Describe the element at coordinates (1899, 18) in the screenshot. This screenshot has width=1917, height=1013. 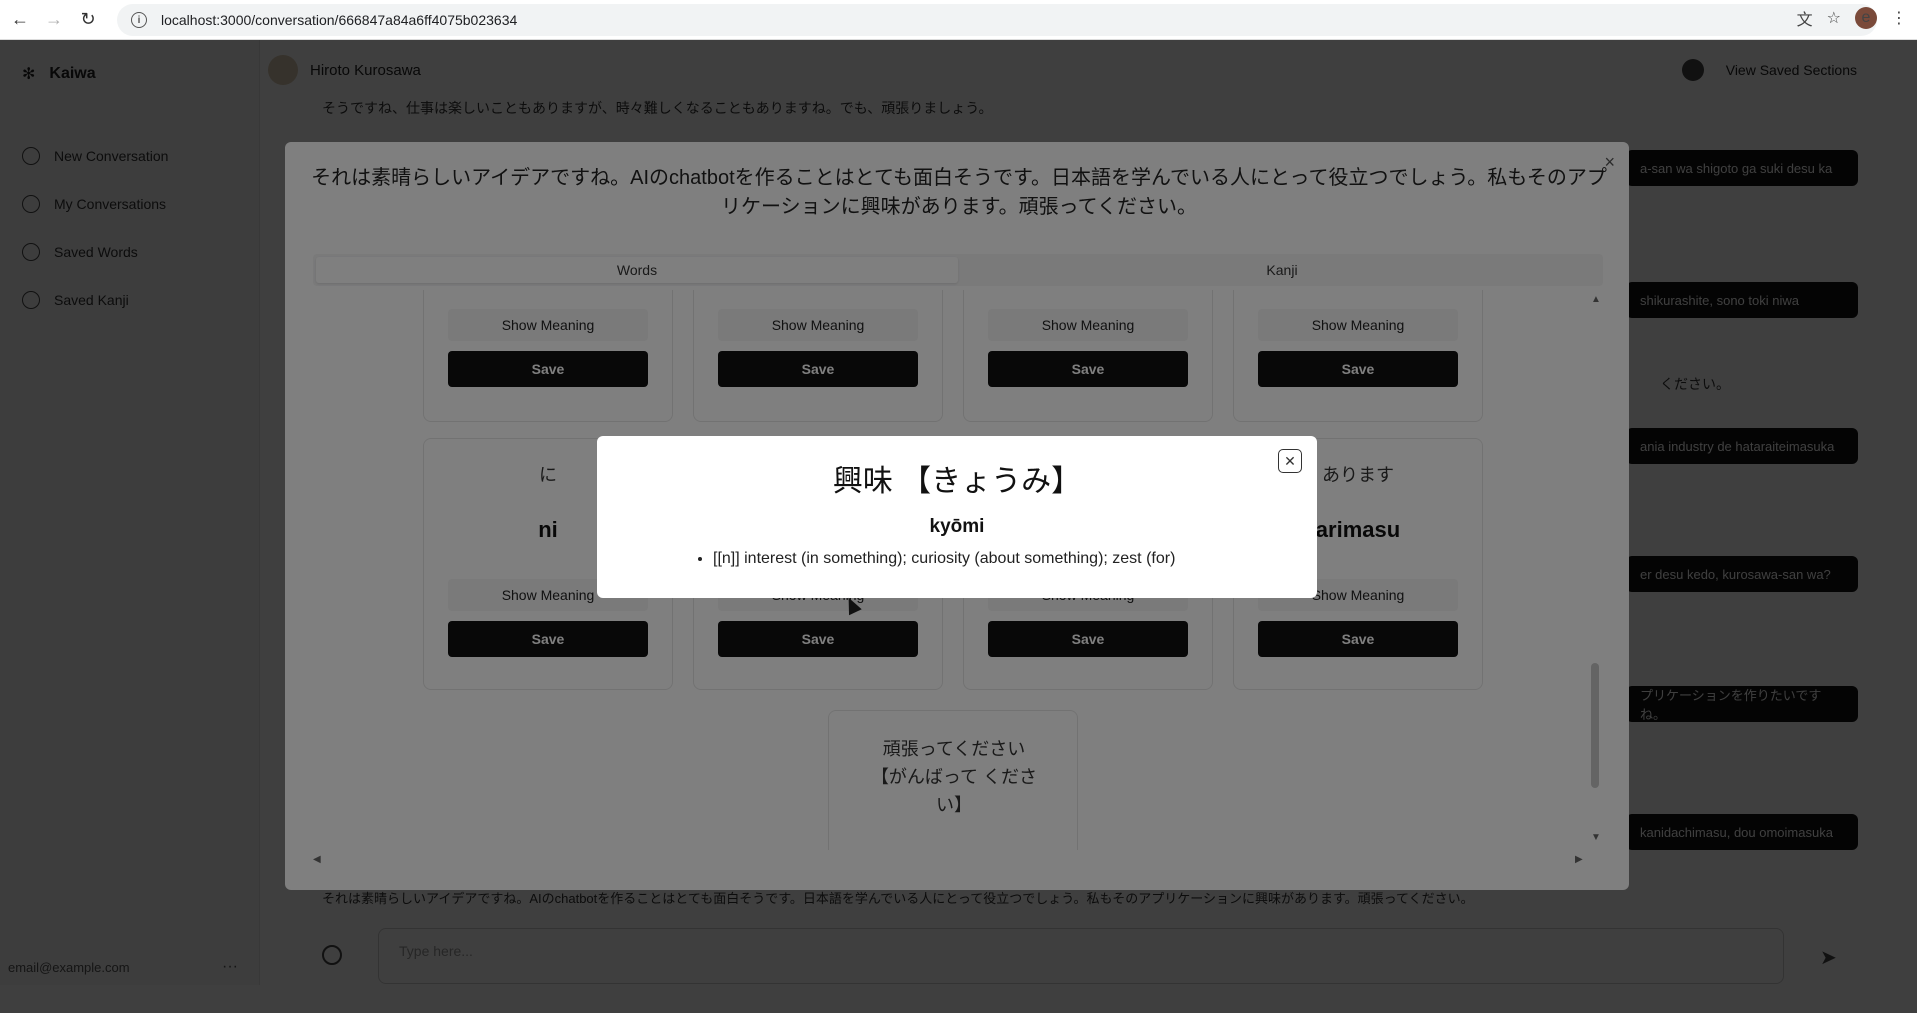
I see `menu-dots-icon: ⋮` at that location.